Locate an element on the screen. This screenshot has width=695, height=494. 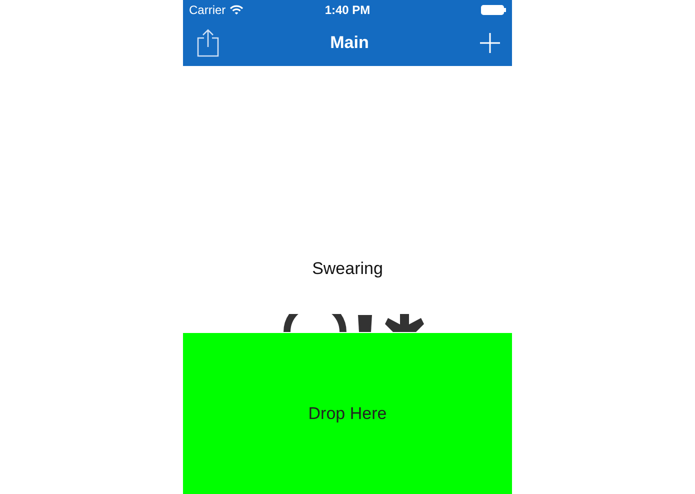
add-button is located at coordinates (490, 43).